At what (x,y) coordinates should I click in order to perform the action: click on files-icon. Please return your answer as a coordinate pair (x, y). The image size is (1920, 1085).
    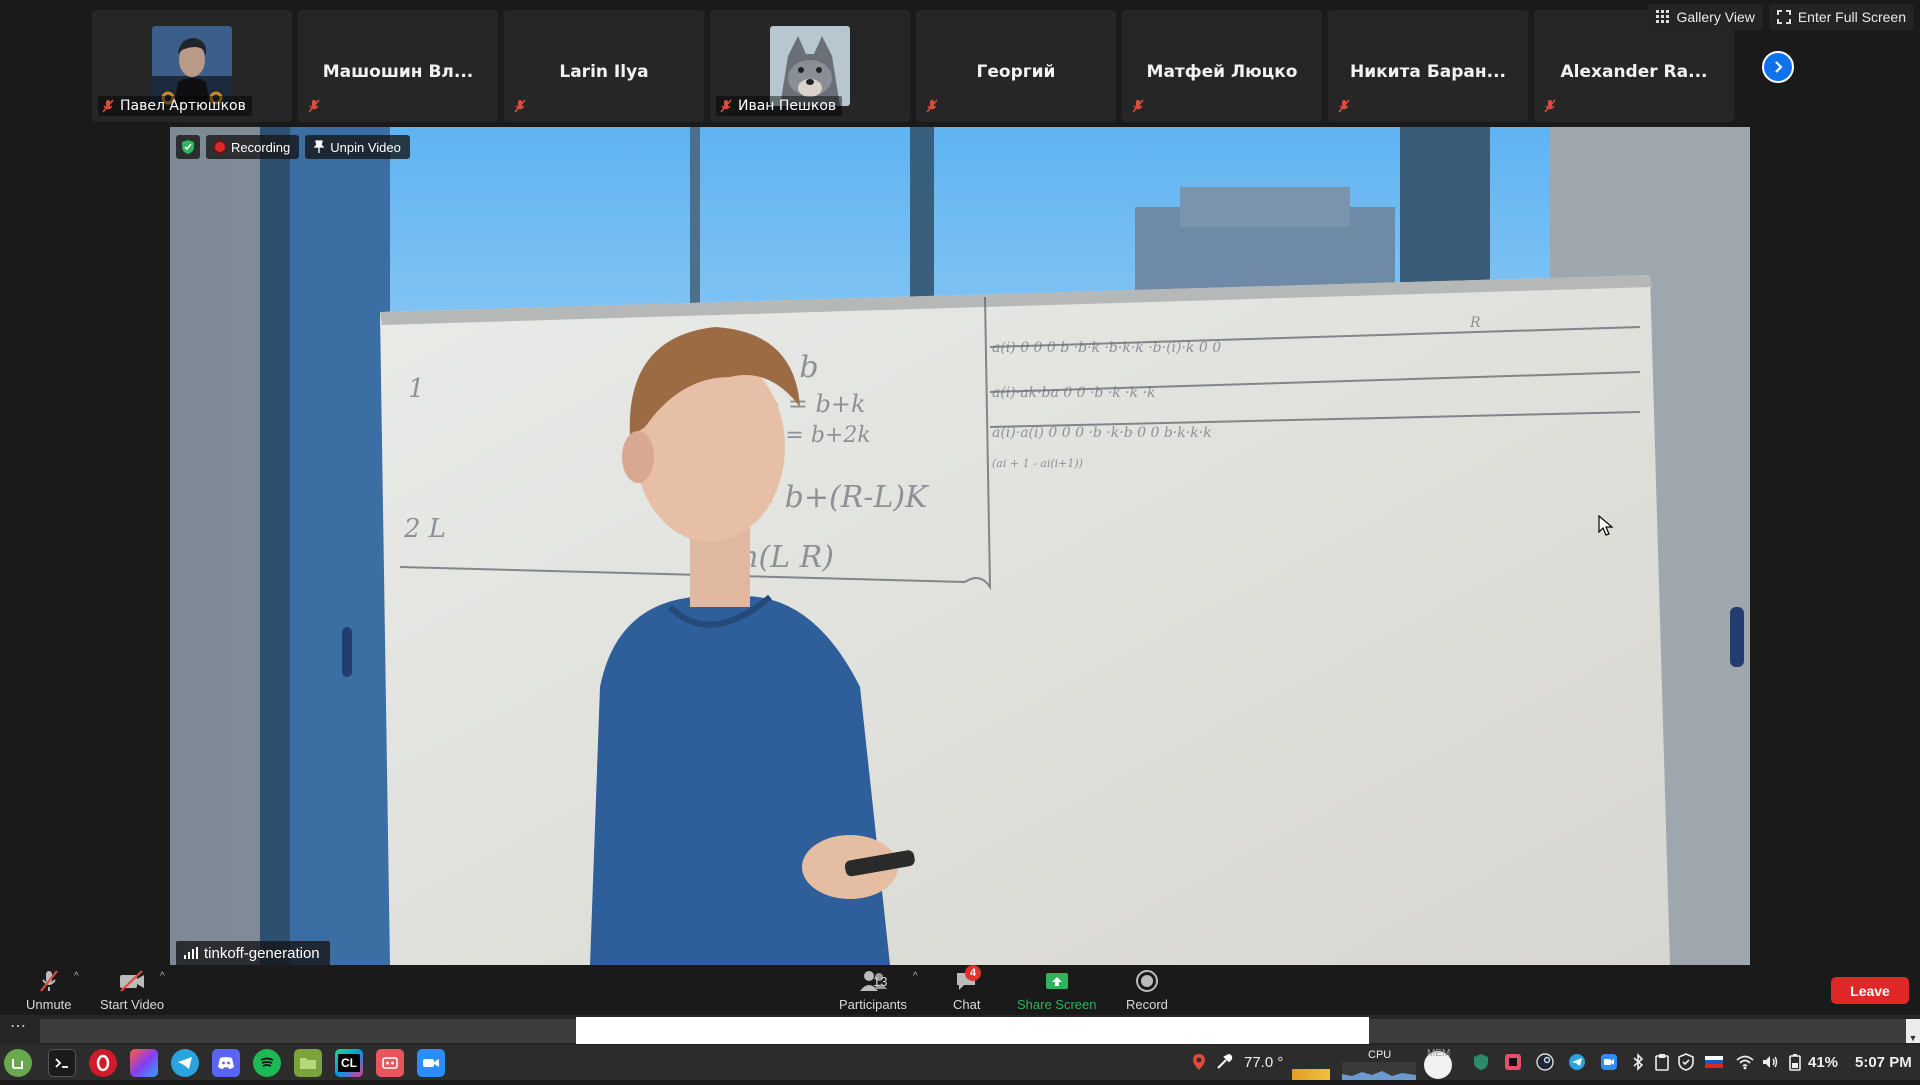
    Looking at the image, I should click on (308, 1063).